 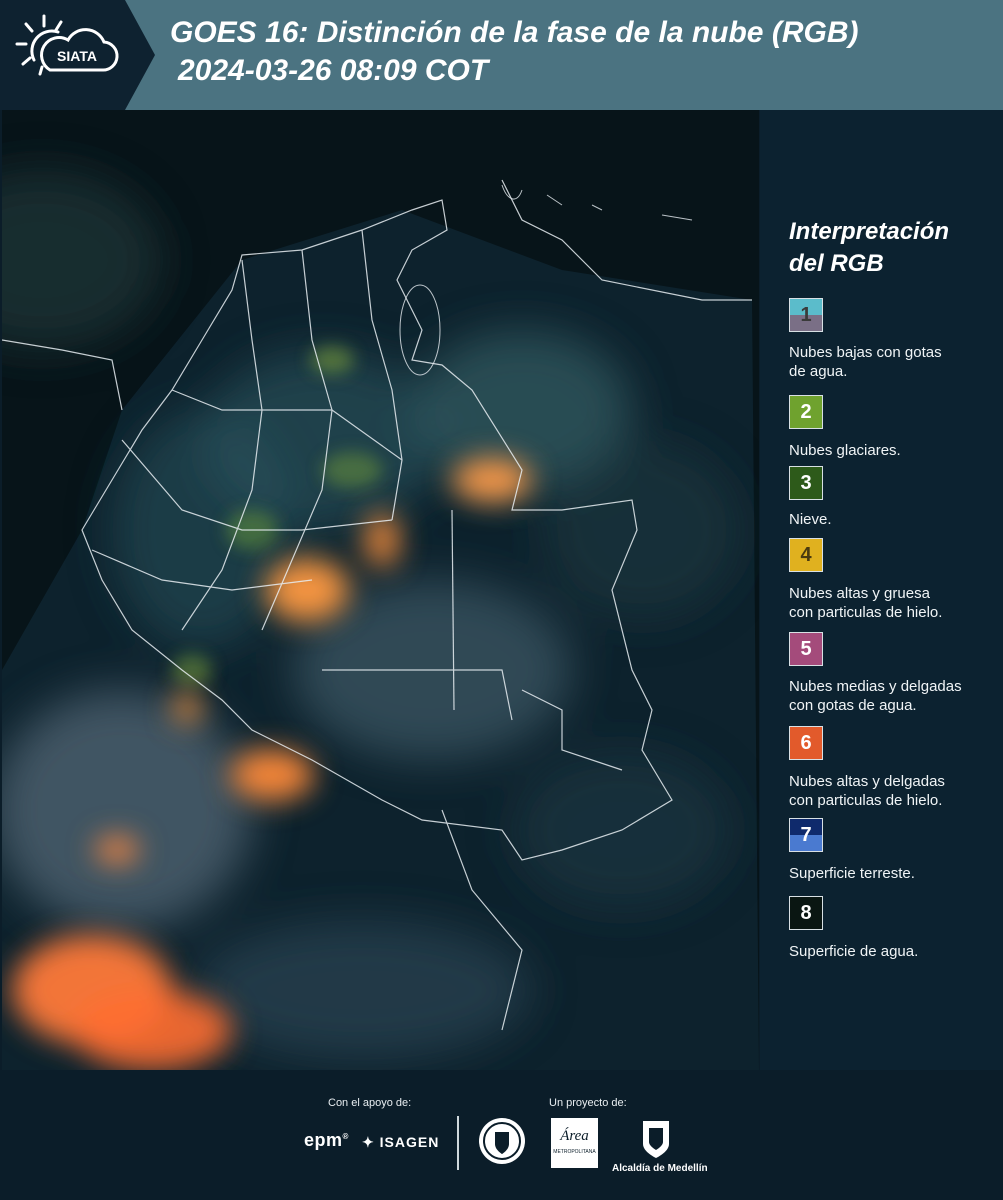 I want to click on legend-swatch-3: 3, so click(x=806, y=483).